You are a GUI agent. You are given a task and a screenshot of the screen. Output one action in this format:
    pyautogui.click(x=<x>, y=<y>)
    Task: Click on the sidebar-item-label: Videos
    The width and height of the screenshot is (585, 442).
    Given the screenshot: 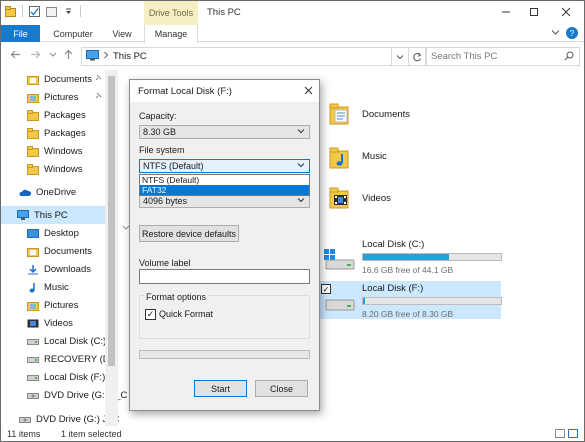 What is the action you would take?
    pyautogui.click(x=58, y=323)
    